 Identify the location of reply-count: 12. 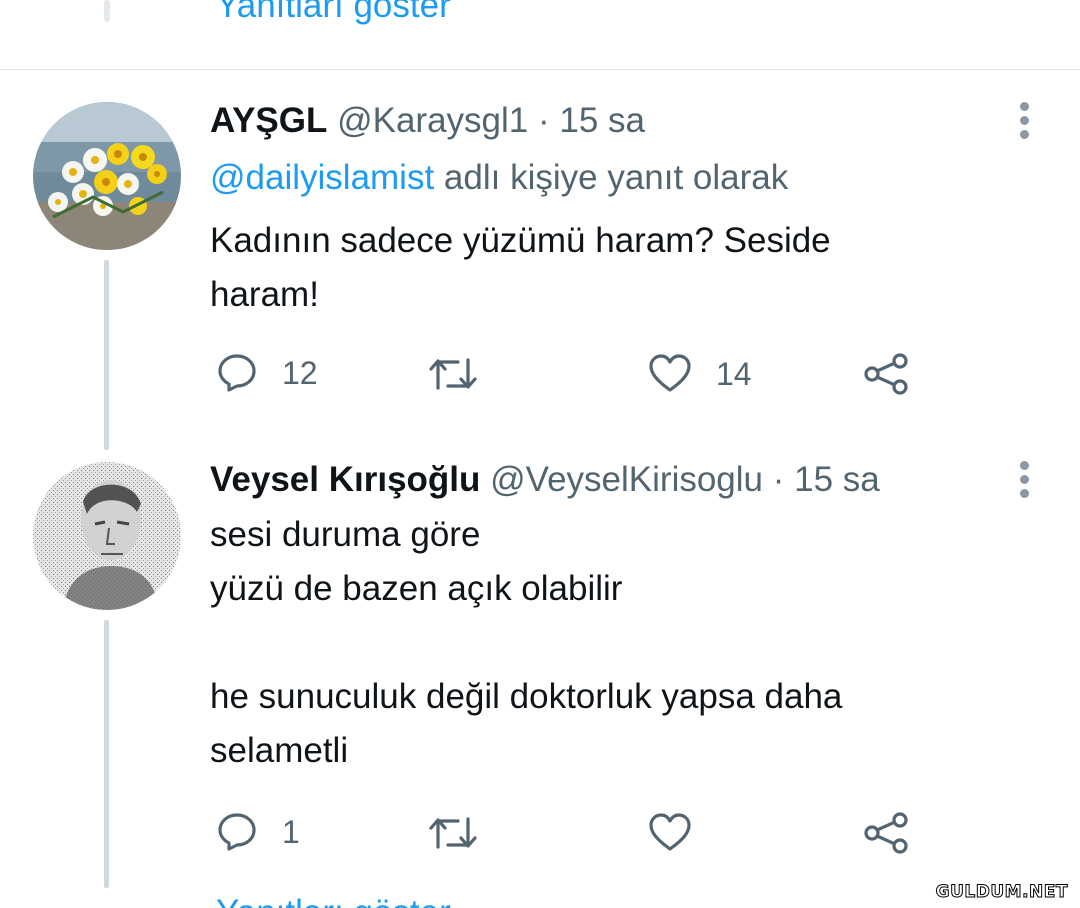
(300, 372).